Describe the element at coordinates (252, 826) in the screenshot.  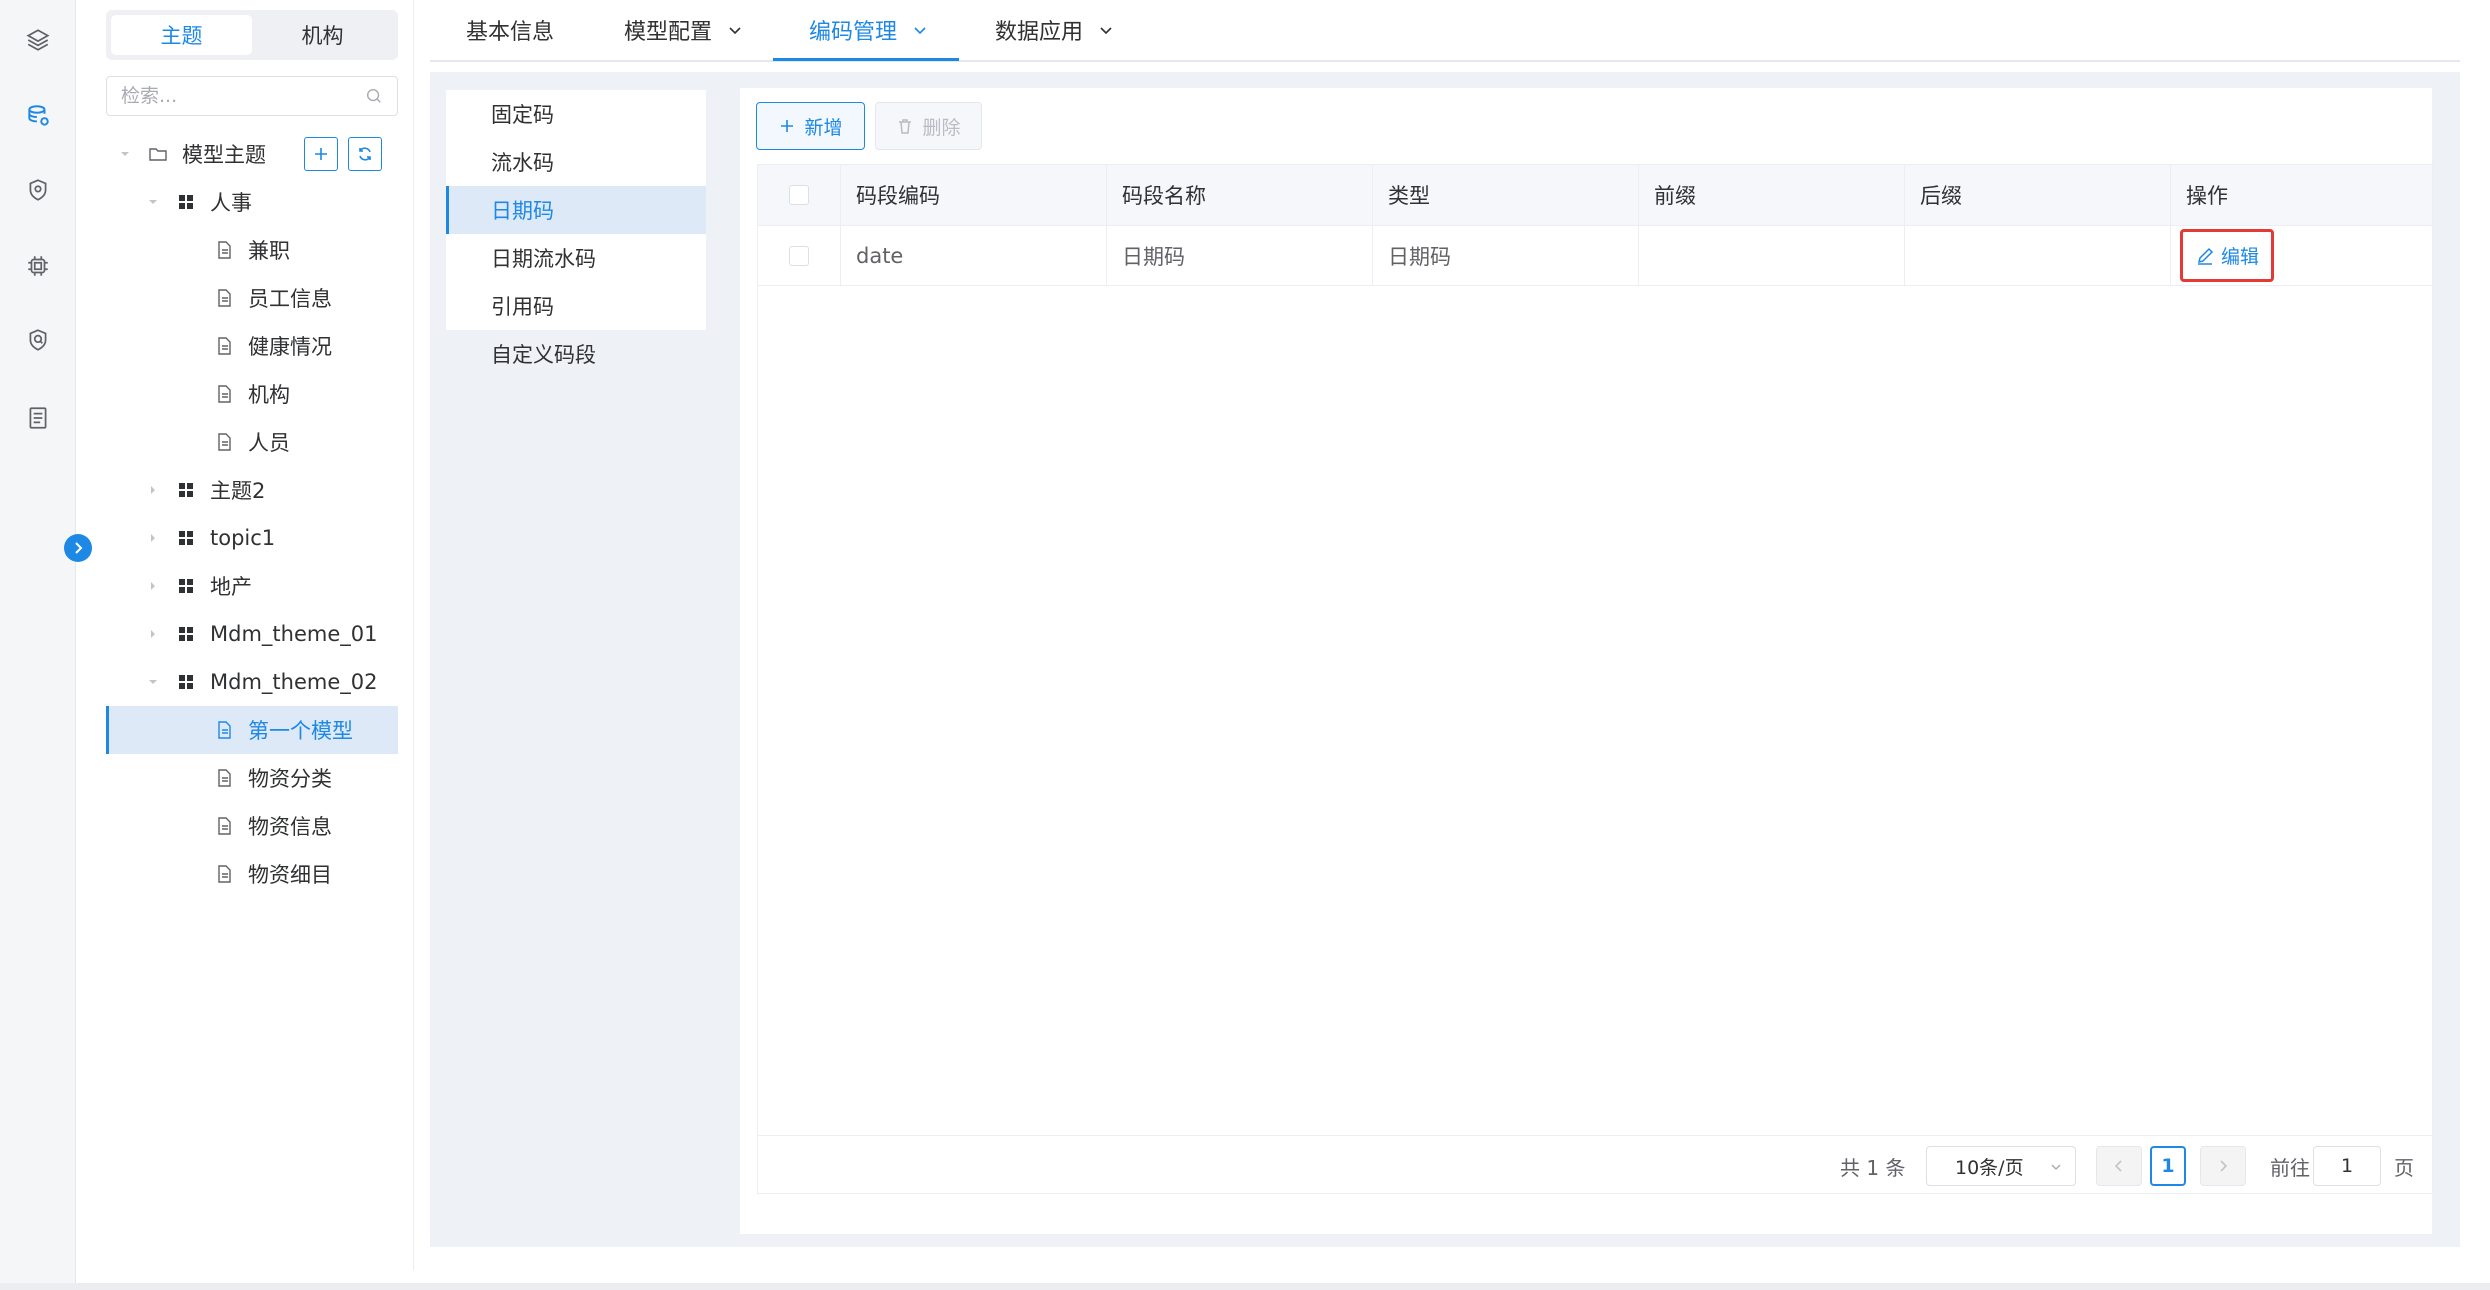
I see `tree-leaf: 物资信息` at that location.